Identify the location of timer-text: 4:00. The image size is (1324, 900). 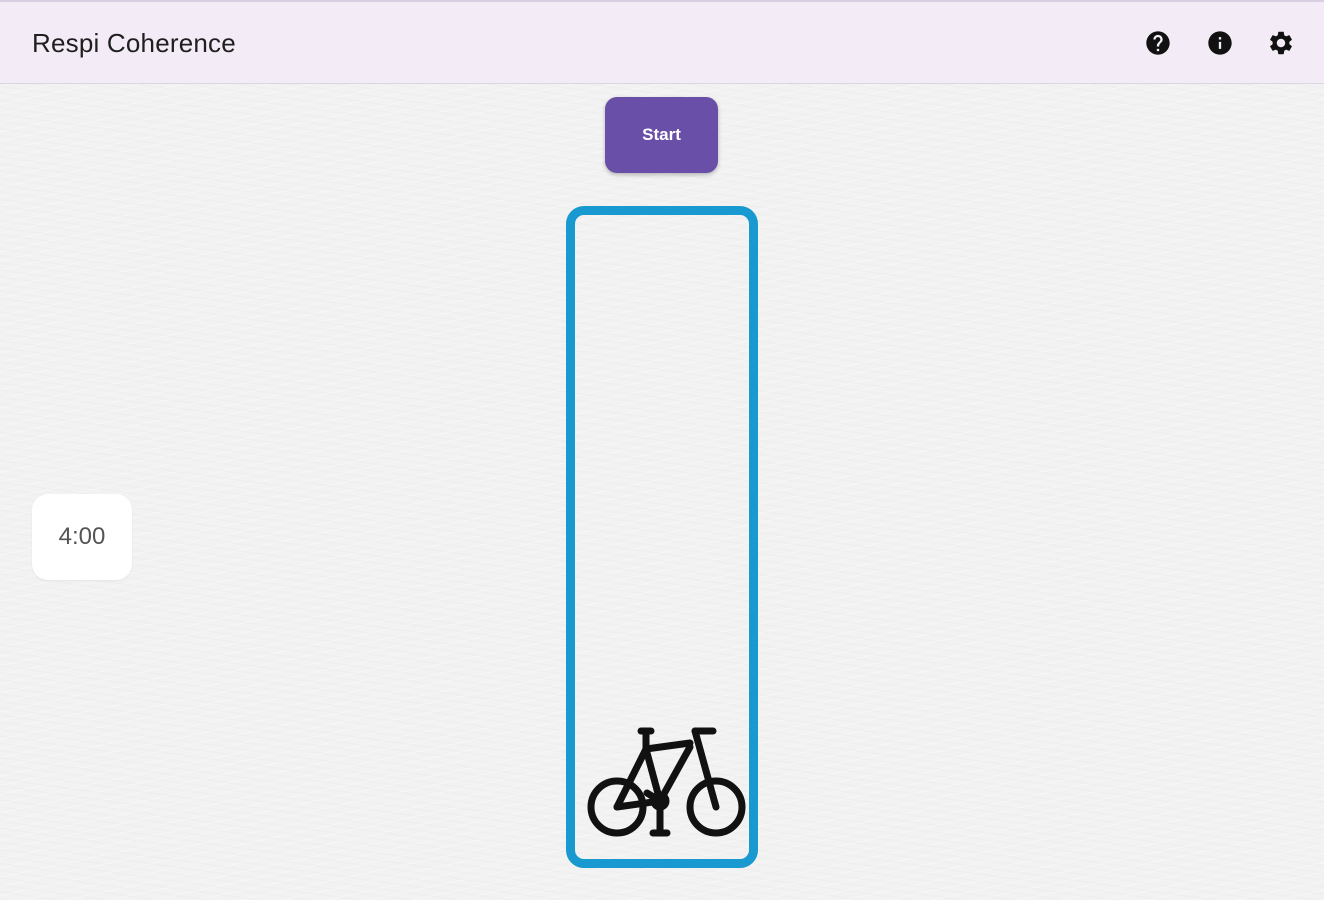
(82, 536).